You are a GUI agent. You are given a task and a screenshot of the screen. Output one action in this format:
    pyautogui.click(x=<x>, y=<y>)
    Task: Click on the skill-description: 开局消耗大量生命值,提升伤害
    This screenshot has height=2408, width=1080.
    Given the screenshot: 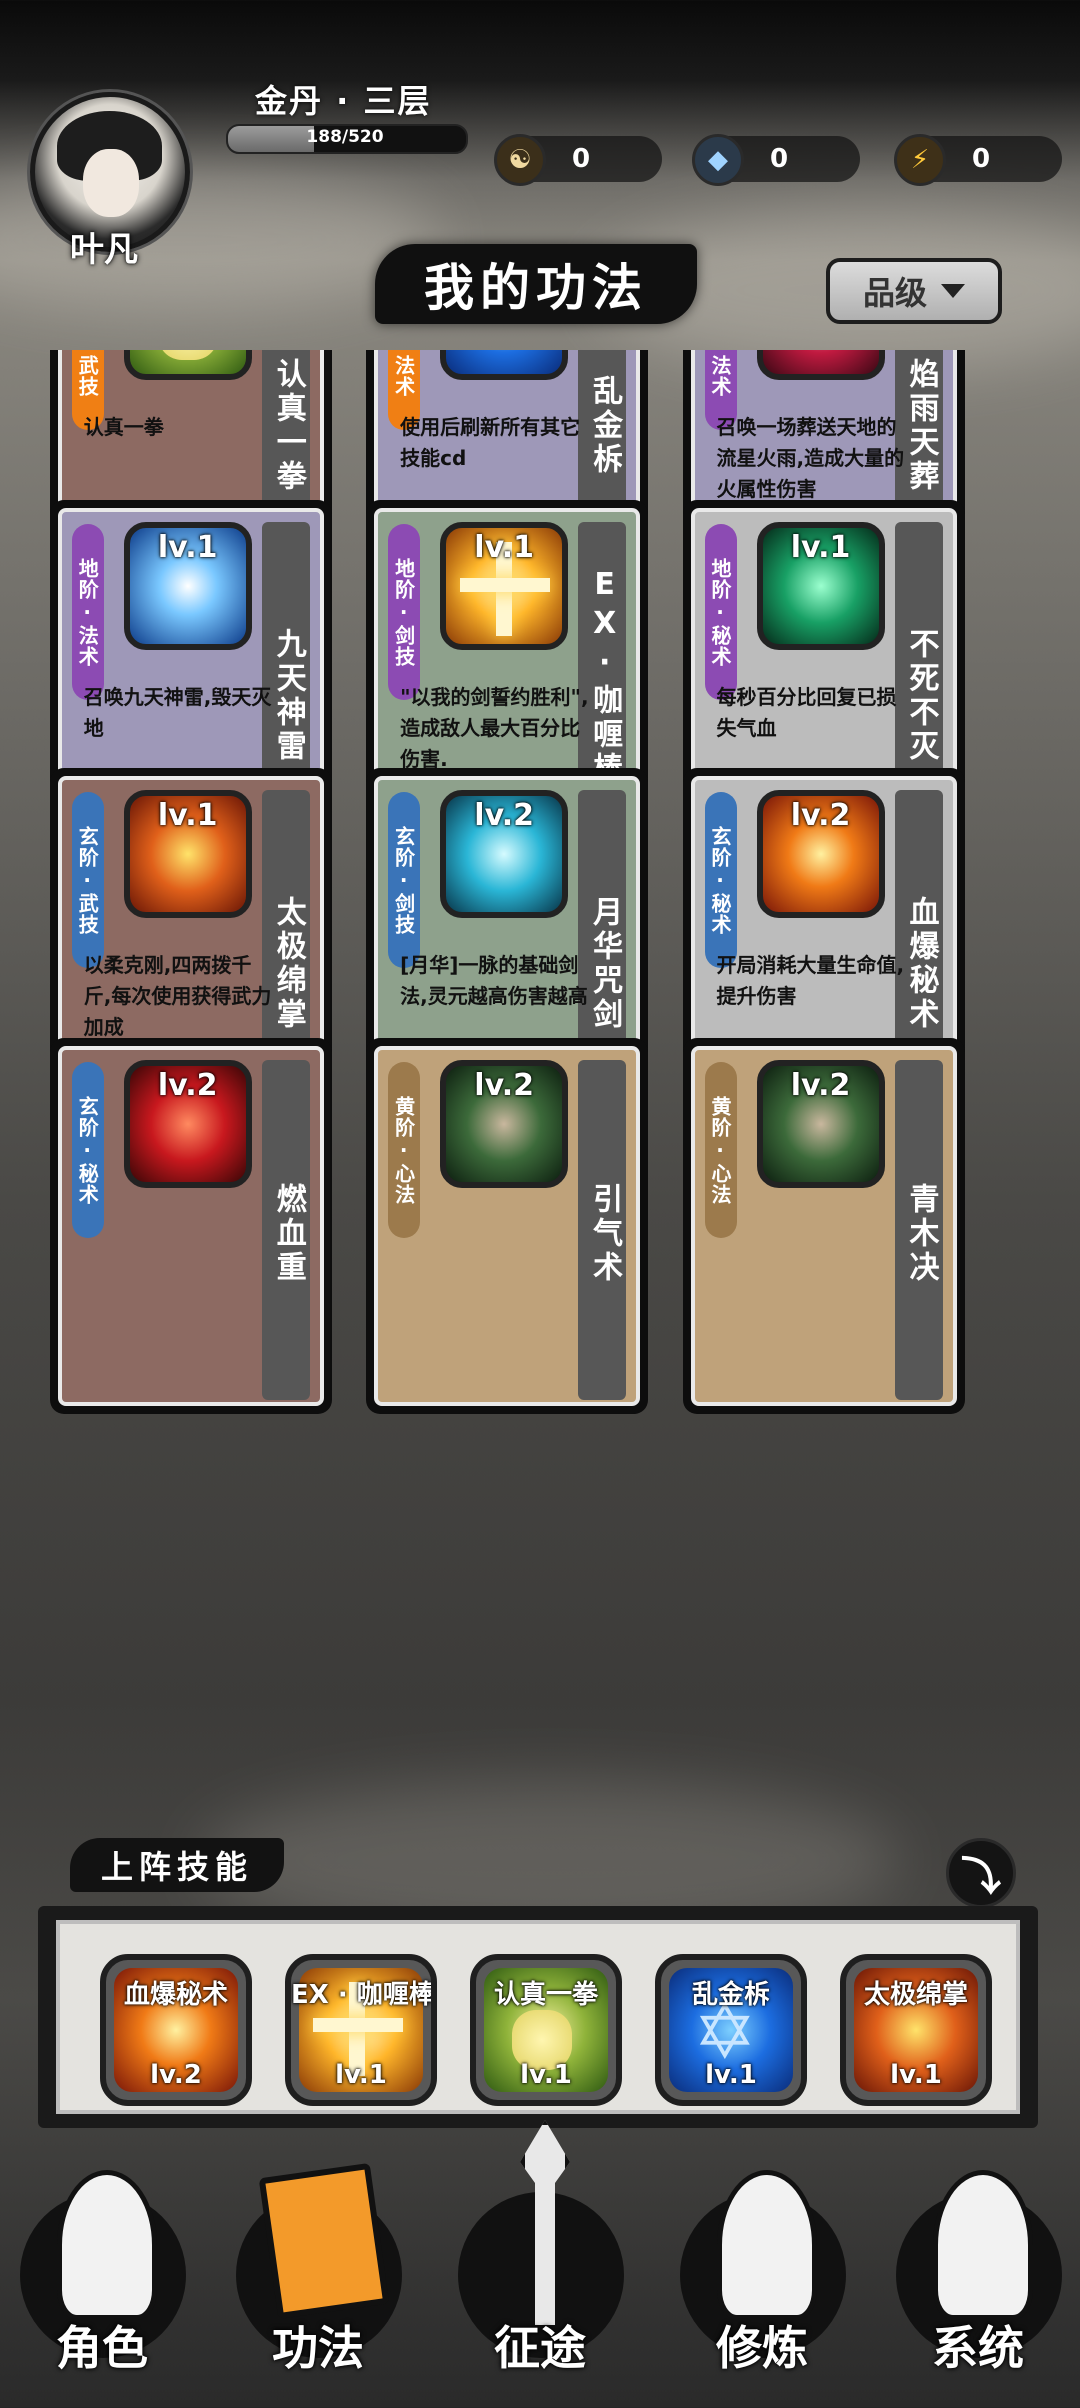 What is the action you would take?
    pyautogui.click(x=810, y=980)
    